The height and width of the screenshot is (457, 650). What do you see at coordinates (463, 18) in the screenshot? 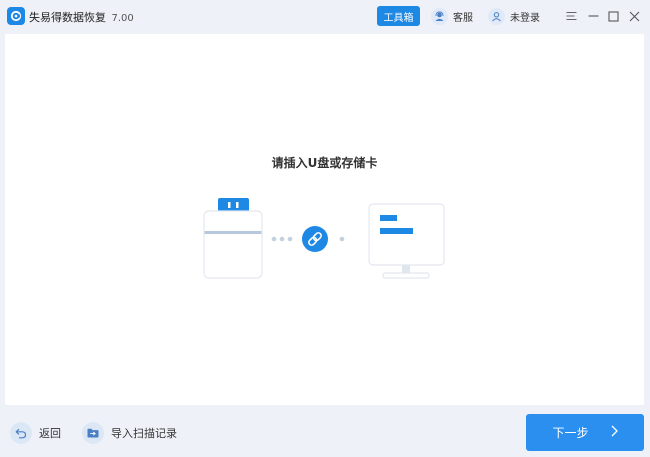
I see `customer-service-label: 客服` at bounding box center [463, 18].